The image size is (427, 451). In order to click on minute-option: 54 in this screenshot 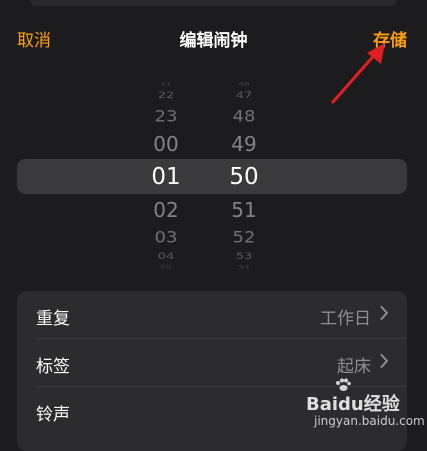, I will do `click(244, 267)`.